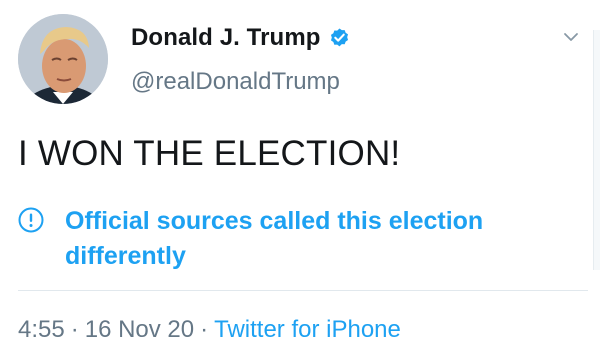 Image resolution: width=600 pixels, height=363 pixels. Describe the element at coordinates (226, 38) in the screenshot. I see `author-display-name: Donald J. Trump` at that location.